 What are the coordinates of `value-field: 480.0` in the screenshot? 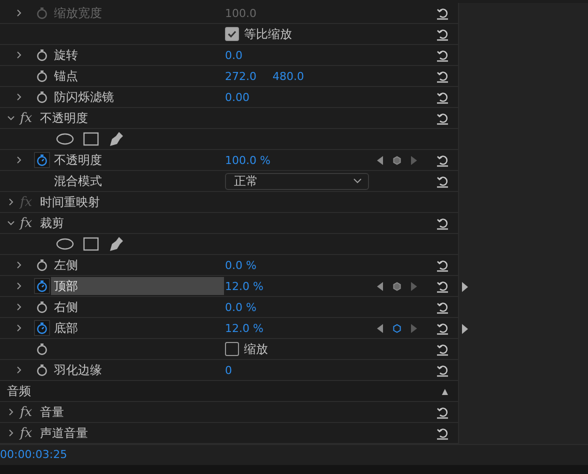 It's located at (288, 76).